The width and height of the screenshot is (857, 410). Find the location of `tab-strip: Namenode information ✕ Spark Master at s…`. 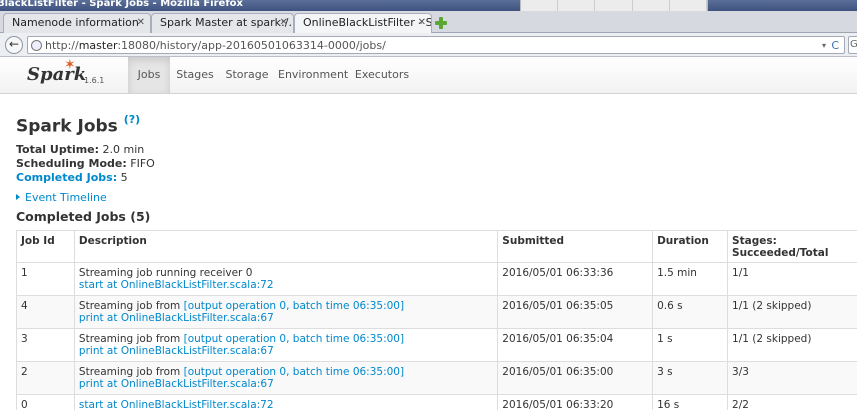

tab-strip: Namenode information ✕ Spark Master at s… is located at coordinates (428, 22).